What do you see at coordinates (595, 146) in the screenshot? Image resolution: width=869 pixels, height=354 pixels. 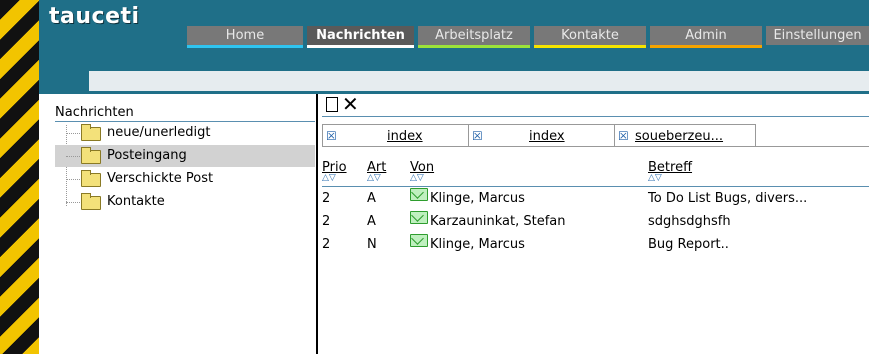 I see `tab-baseline` at bounding box center [595, 146].